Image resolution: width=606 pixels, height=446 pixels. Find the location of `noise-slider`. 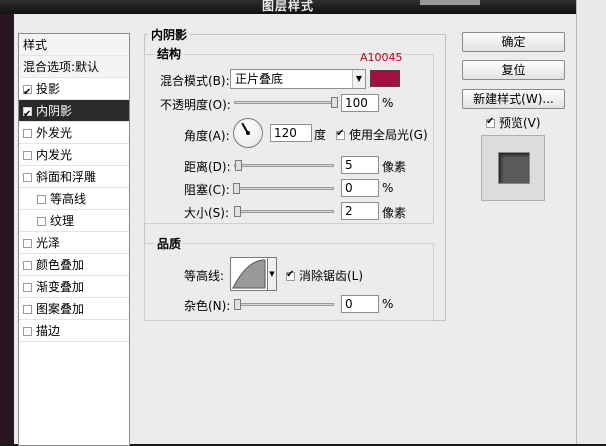

noise-slider is located at coordinates (284, 304).